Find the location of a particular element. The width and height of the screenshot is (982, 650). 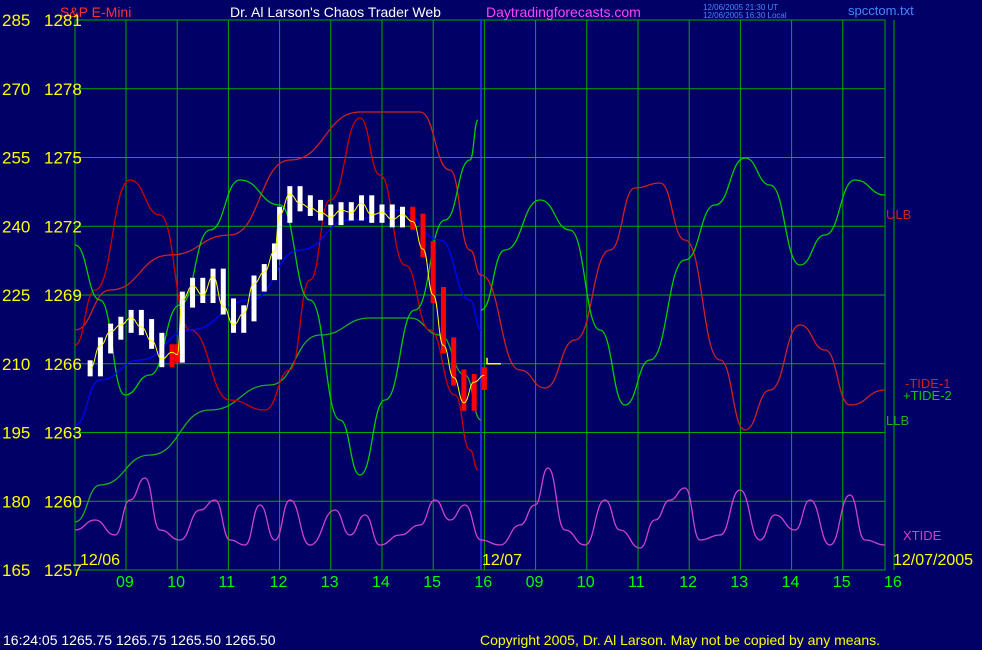

price-tick-label: 1275 is located at coordinates (63, 158).